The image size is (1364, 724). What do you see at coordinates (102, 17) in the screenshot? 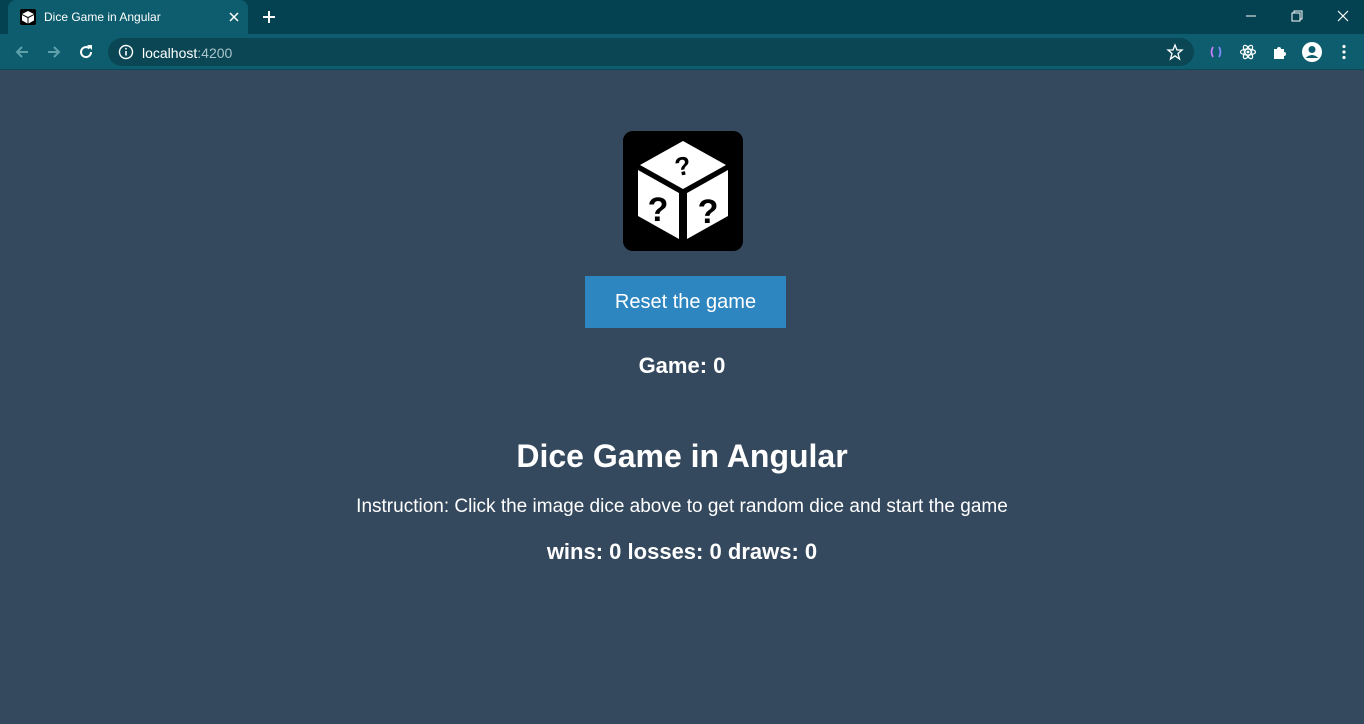
I see `tab-title: Dice Game in Angular` at bounding box center [102, 17].